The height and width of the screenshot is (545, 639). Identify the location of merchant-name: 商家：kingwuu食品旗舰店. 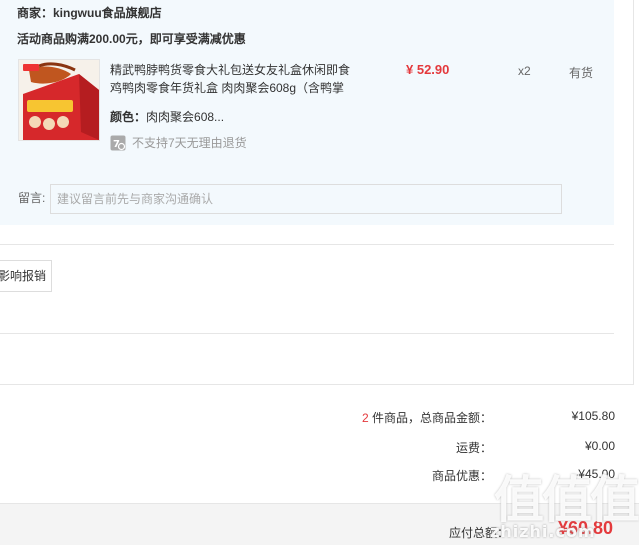
(89, 12).